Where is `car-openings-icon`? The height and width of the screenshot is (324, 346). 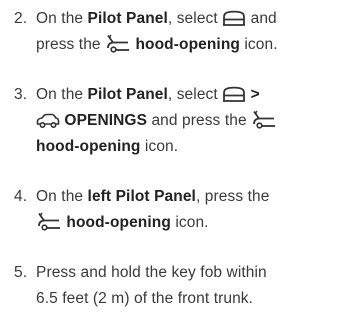 car-openings-icon is located at coordinates (48, 121).